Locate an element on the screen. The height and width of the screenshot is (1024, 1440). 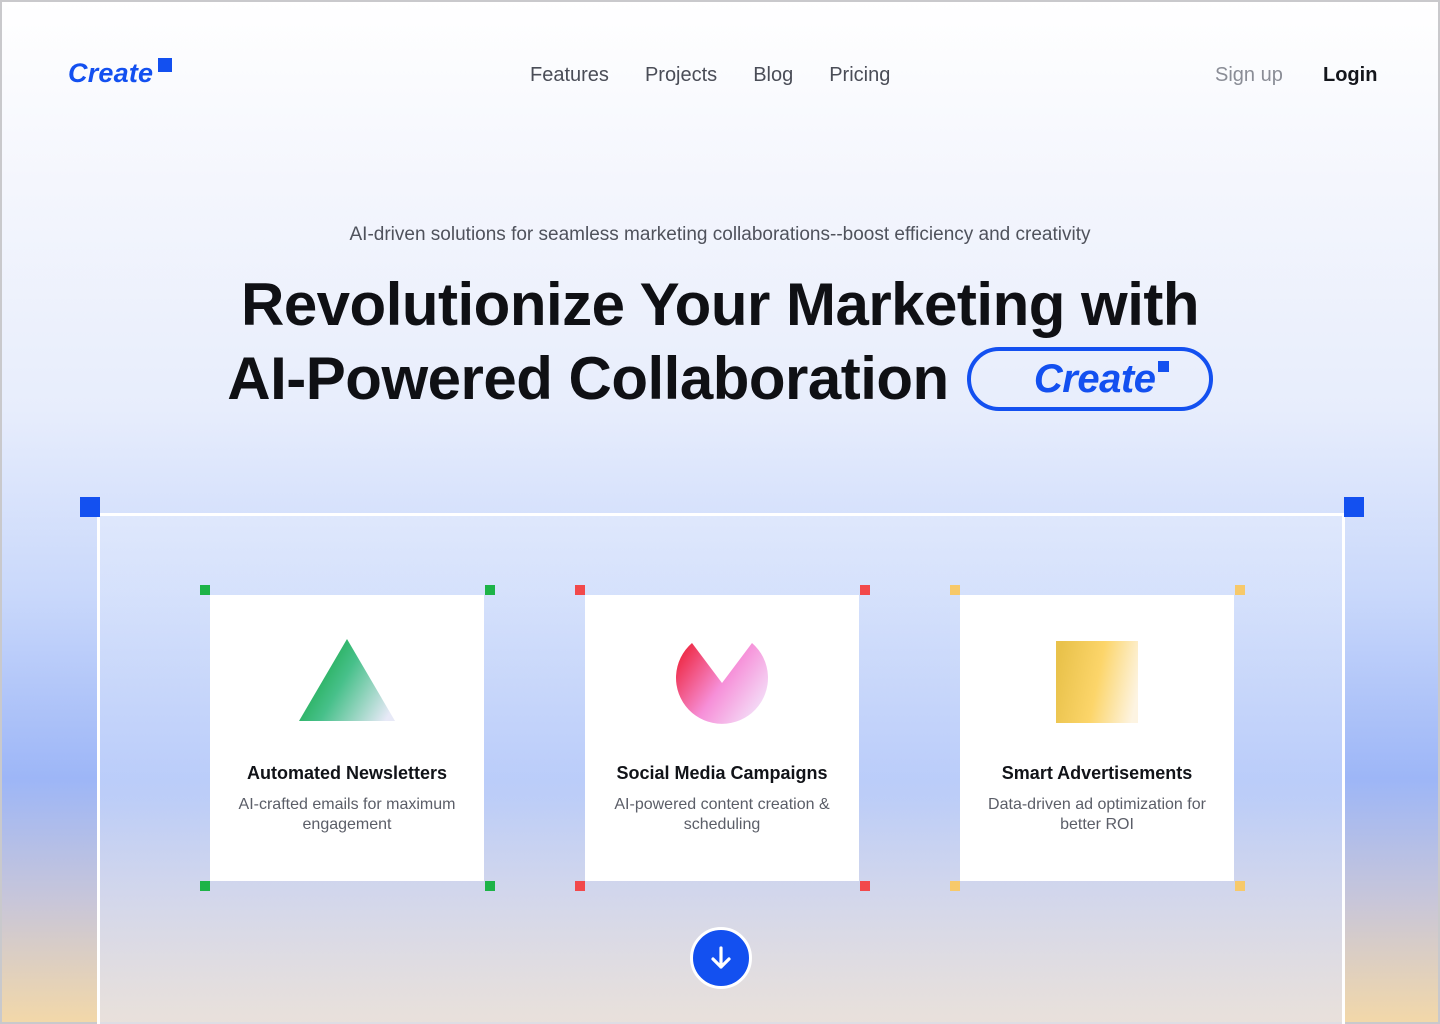
nav-item-blog: Blog is located at coordinates (773, 75).